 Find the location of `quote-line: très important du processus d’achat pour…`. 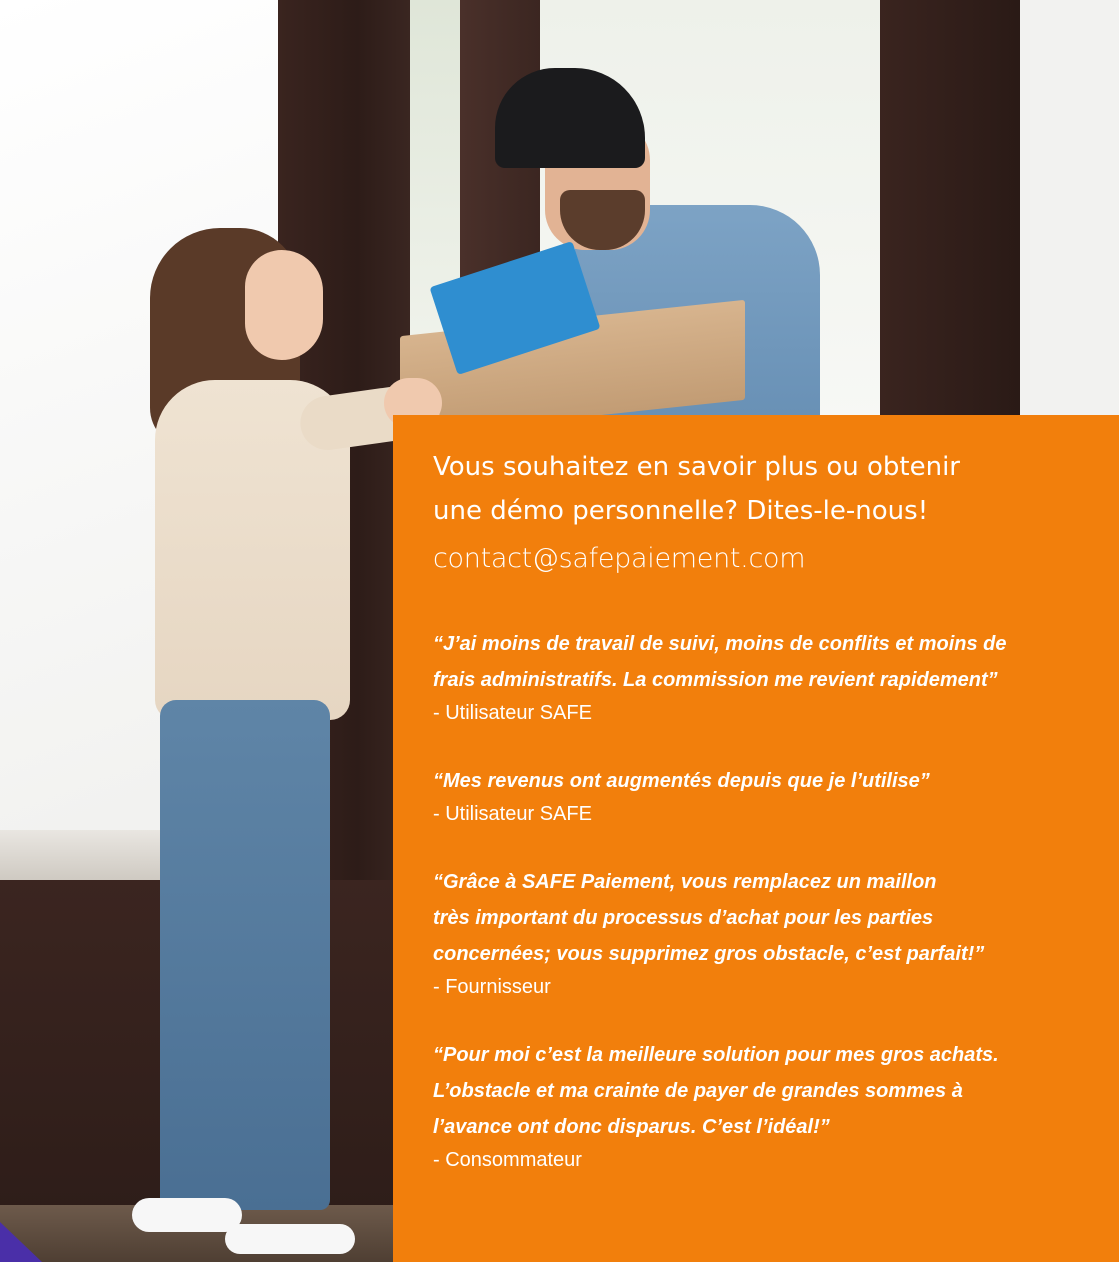

quote-line: très important du processus d’achat pour… is located at coordinates (683, 918).